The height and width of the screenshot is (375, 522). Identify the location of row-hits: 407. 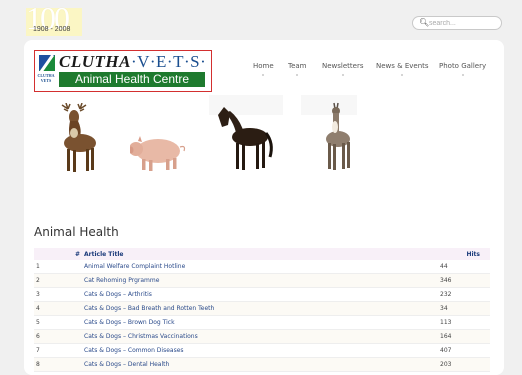
(465, 350).